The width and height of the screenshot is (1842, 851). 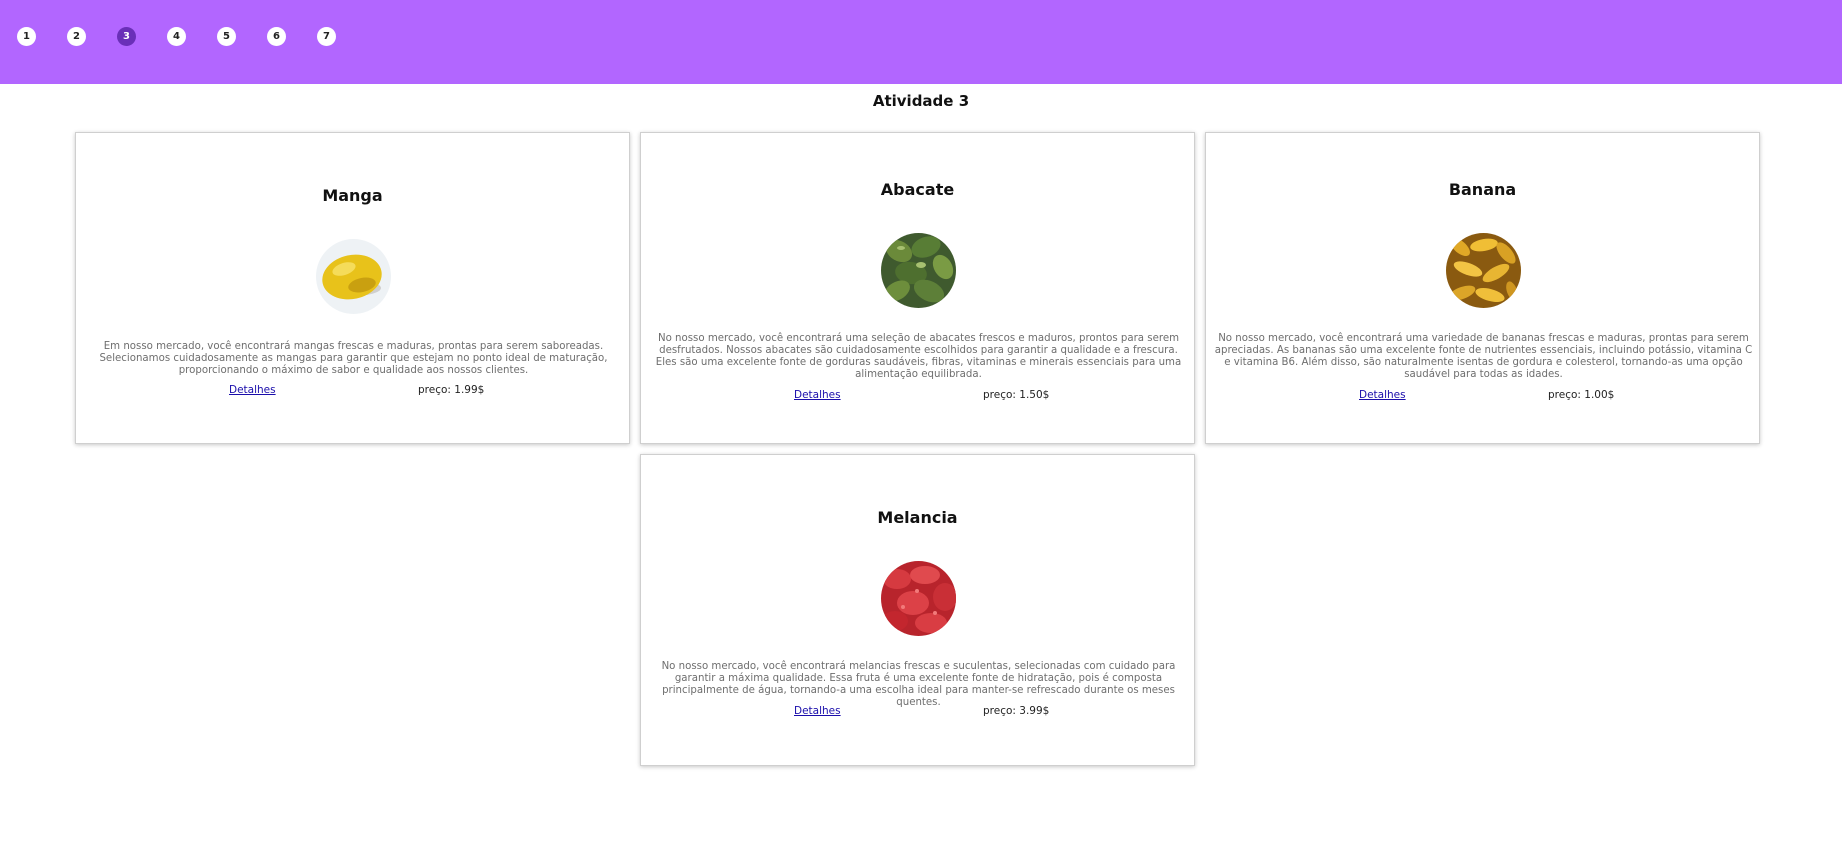 What do you see at coordinates (26, 36) in the screenshot?
I see `step-1-button: 1` at bounding box center [26, 36].